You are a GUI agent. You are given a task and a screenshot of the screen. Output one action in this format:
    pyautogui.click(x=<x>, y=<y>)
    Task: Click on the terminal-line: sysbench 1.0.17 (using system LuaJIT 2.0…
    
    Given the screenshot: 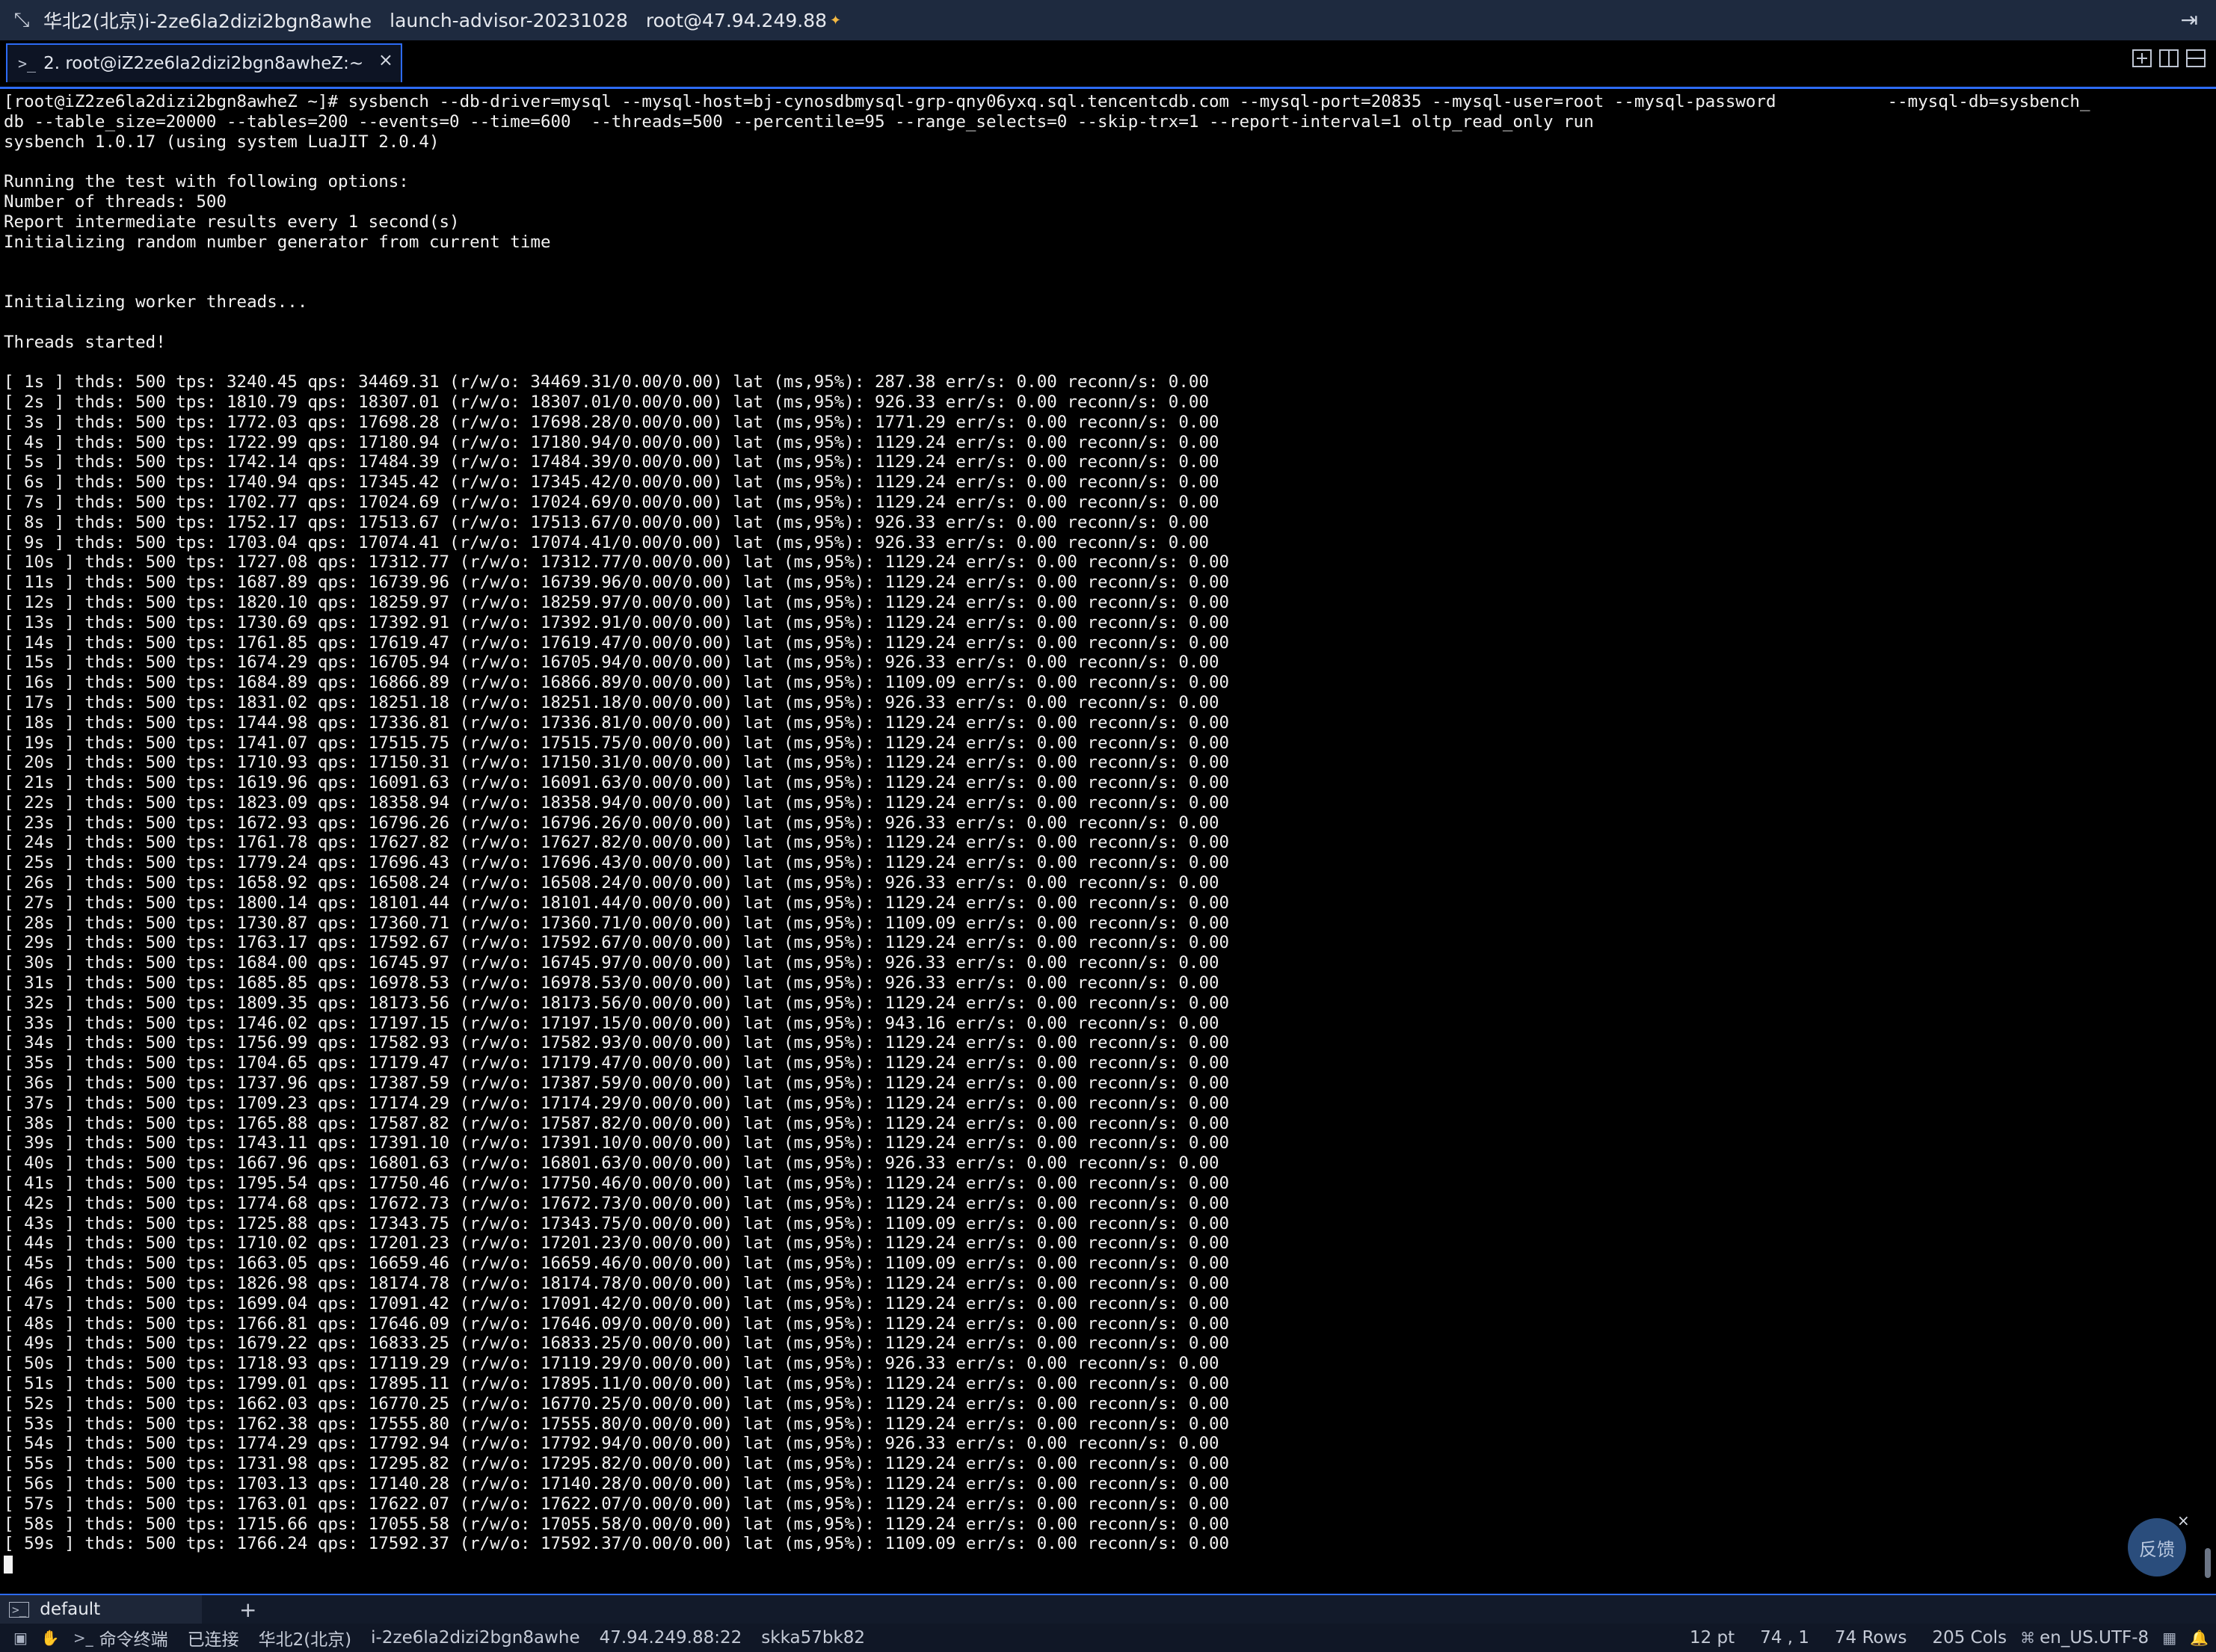 What is the action you would take?
    pyautogui.click(x=222, y=142)
    